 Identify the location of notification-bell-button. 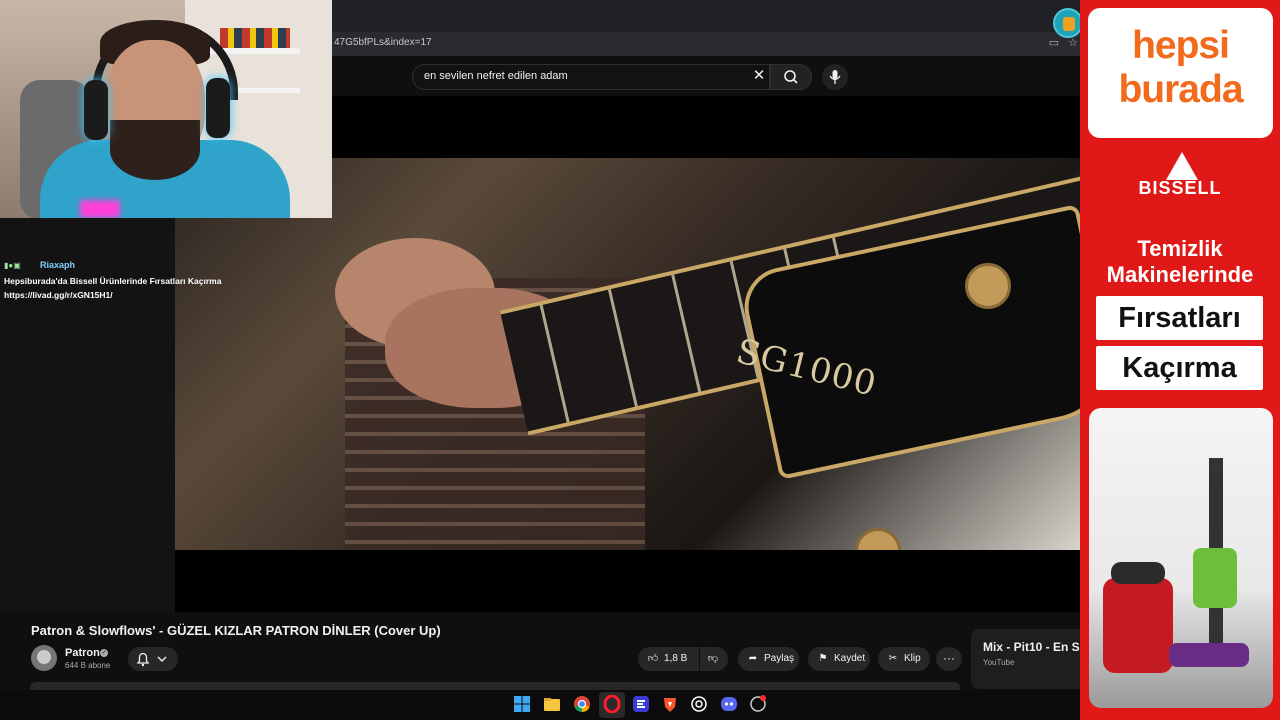
(153, 659).